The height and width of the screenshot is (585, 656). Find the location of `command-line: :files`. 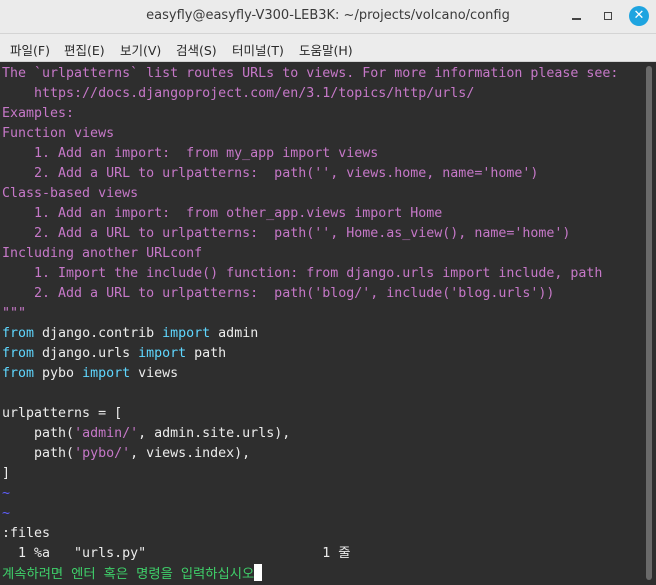

command-line: :files is located at coordinates (26, 533).